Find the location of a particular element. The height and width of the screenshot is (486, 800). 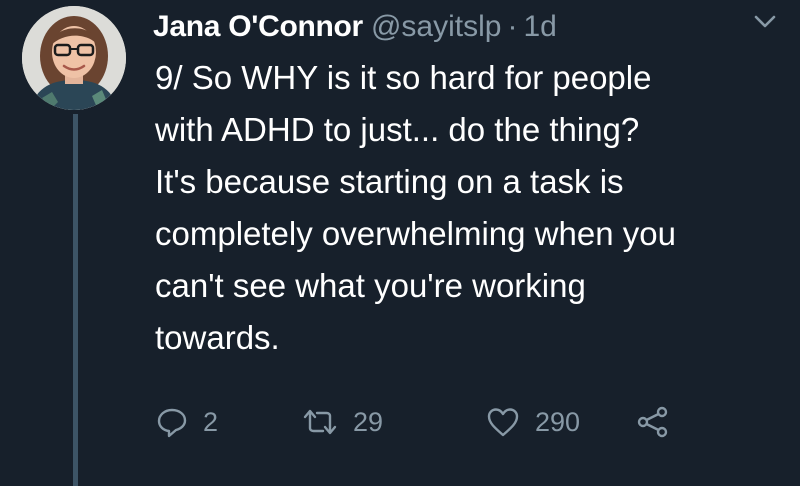

reply-button: 2 is located at coordinates (186, 422).